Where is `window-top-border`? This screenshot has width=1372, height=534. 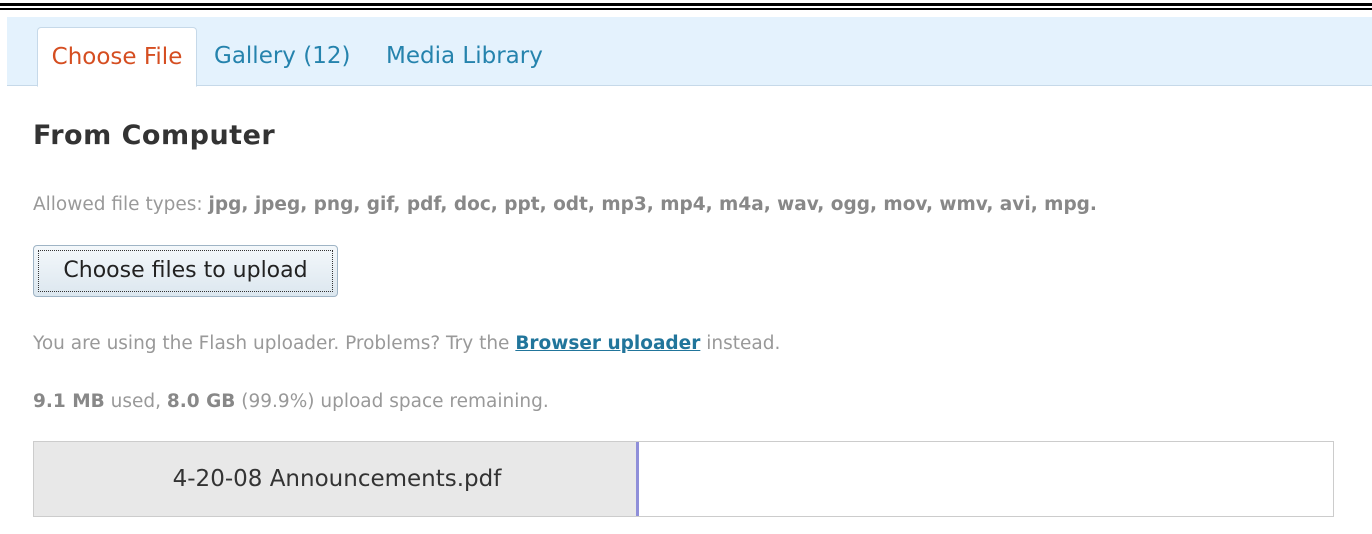 window-top-border is located at coordinates (686, 6).